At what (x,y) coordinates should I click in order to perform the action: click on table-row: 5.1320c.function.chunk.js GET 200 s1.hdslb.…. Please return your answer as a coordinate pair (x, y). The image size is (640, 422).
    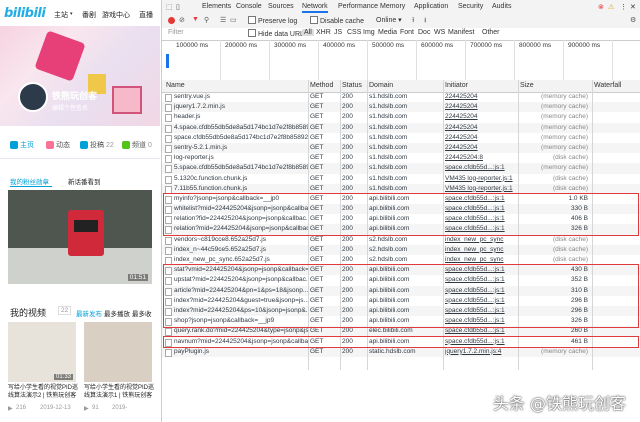
    Looking at the image, I should click on (401, 179).